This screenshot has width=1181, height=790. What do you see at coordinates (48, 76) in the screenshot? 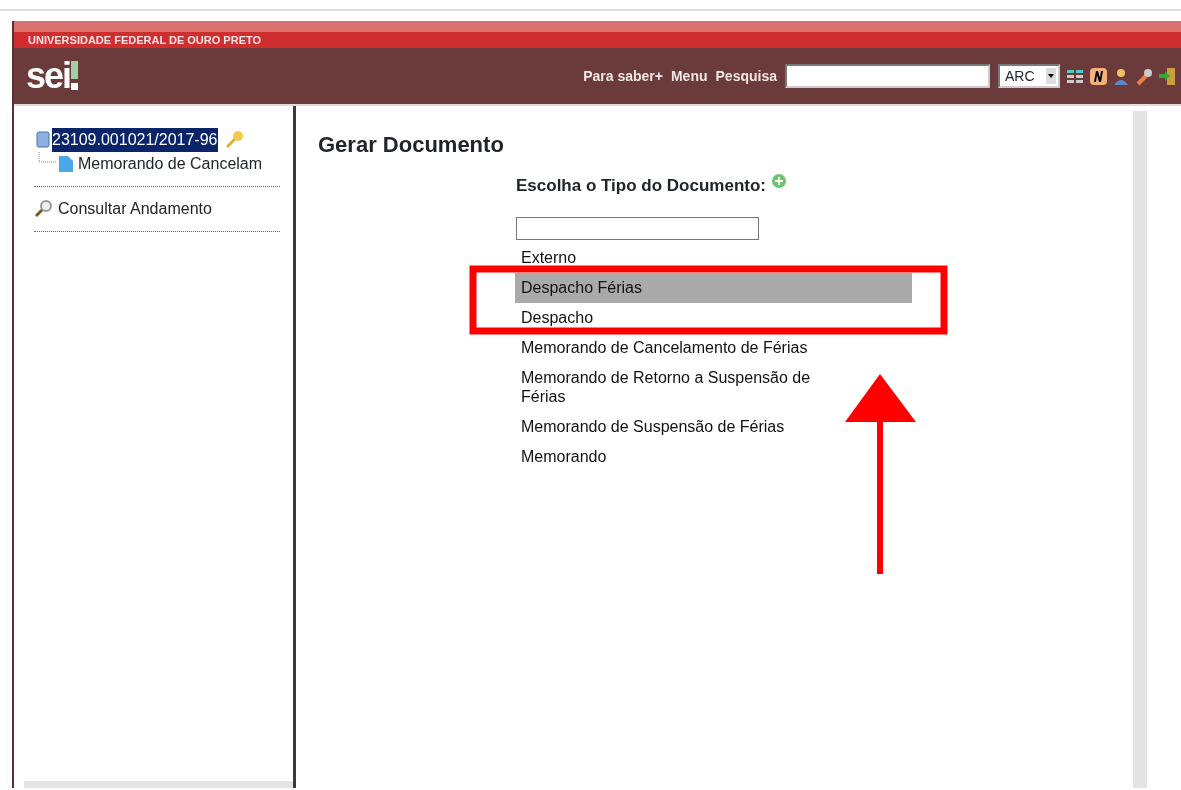
I see `logo: sei` at bounding box center [48, 76].